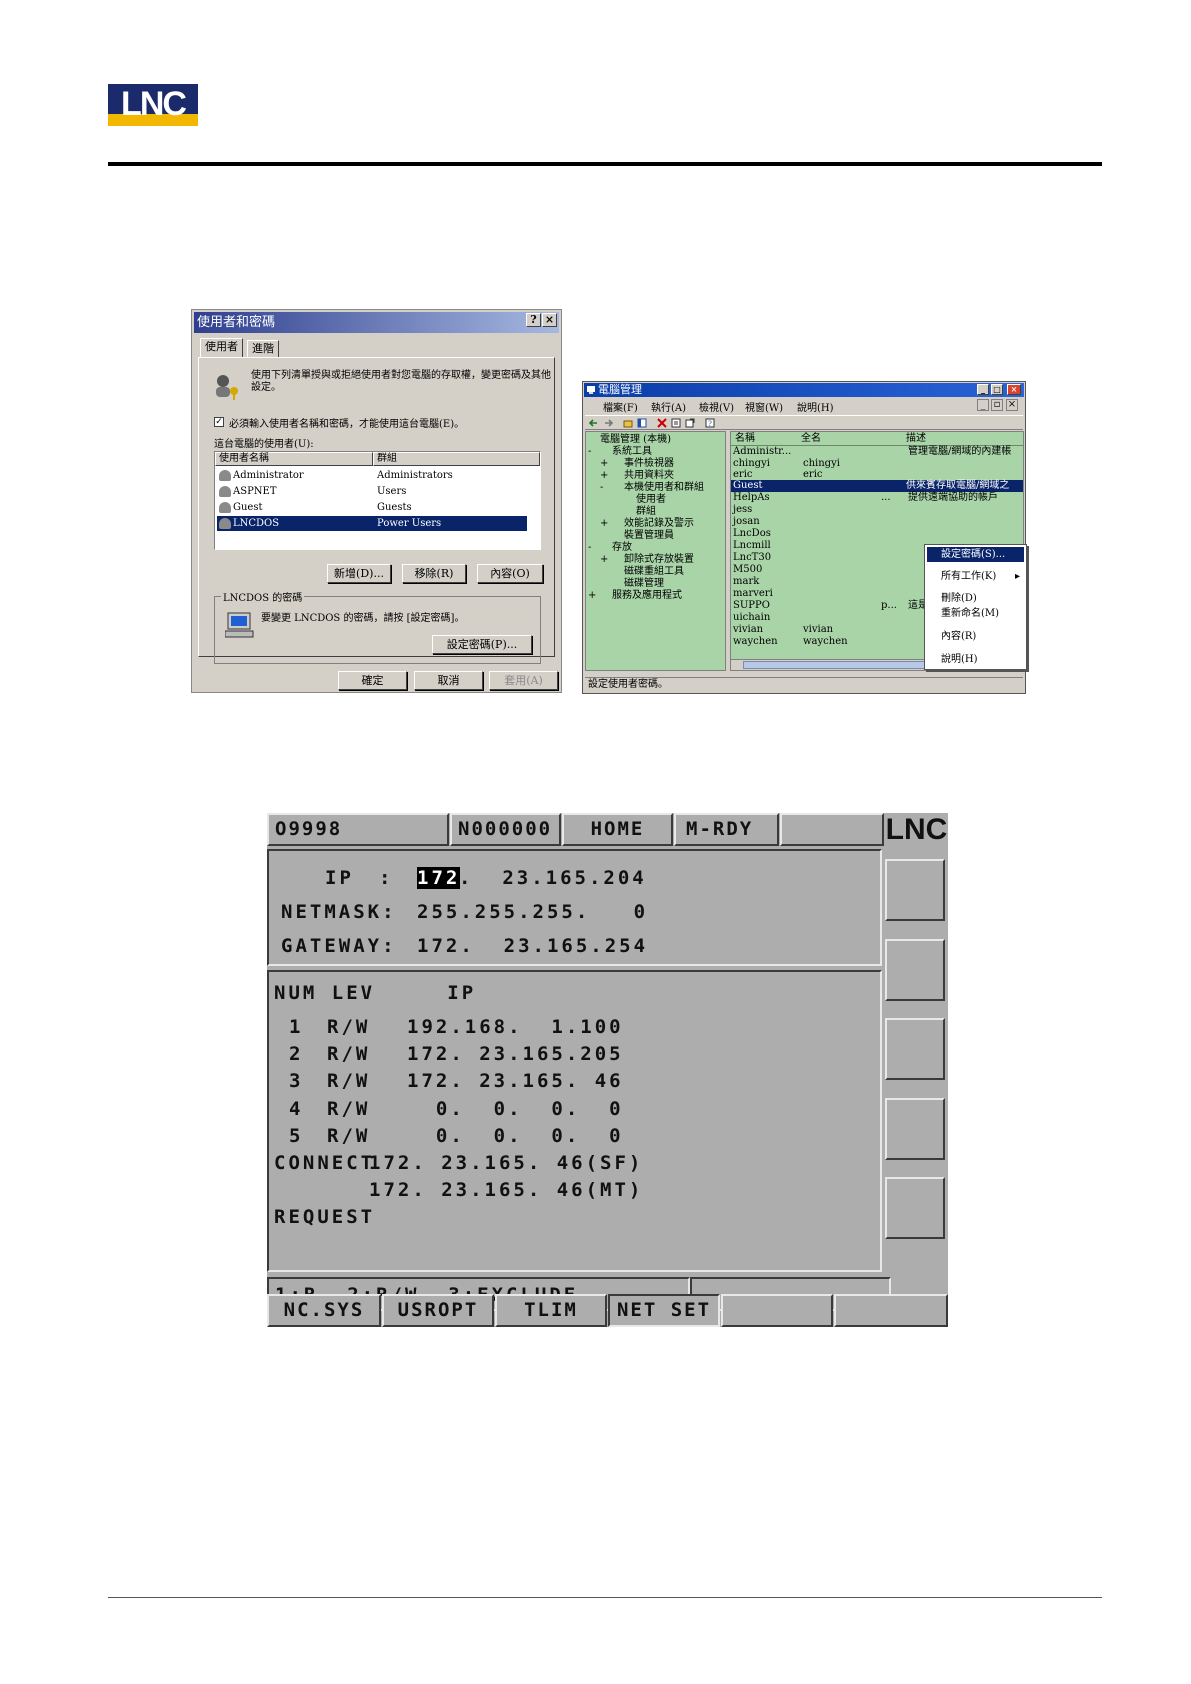 This screenshot has height=1684, width=1191. I want to click on minimize-button: _, so click(983, 389).